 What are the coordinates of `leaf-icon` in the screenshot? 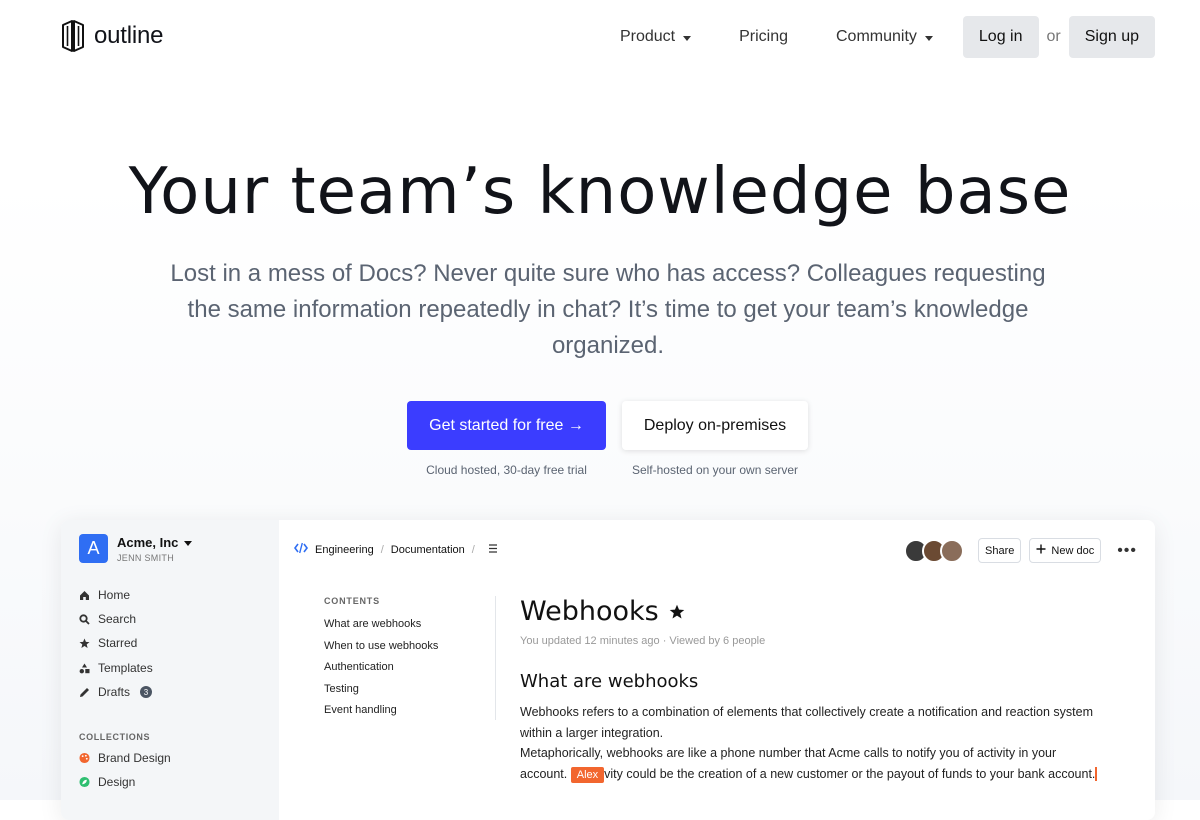 It's located at (84, 782).